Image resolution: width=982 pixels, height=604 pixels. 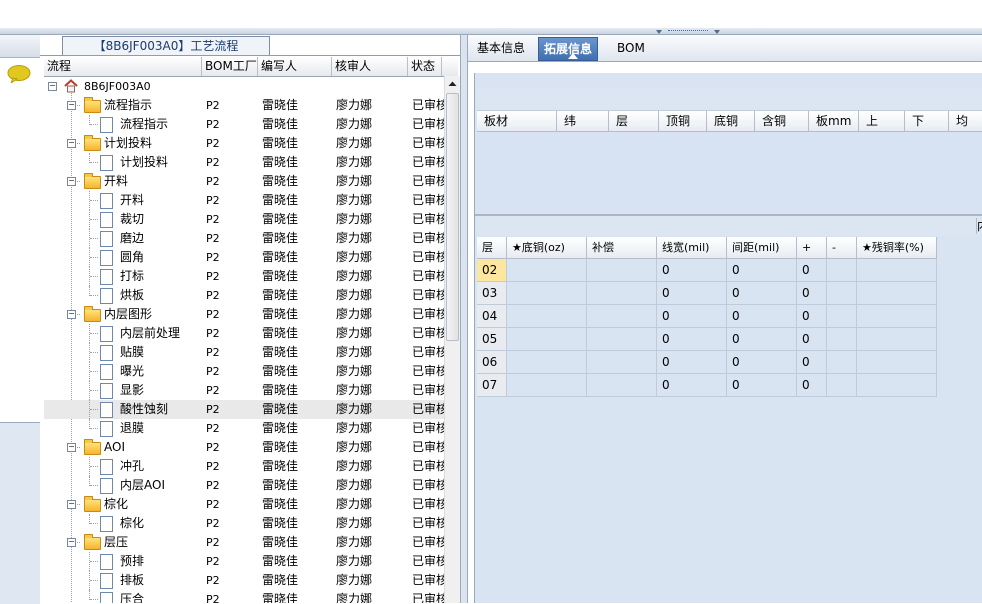 I want to click on board-grid-column-header: 上, so click(x=882, y=121).